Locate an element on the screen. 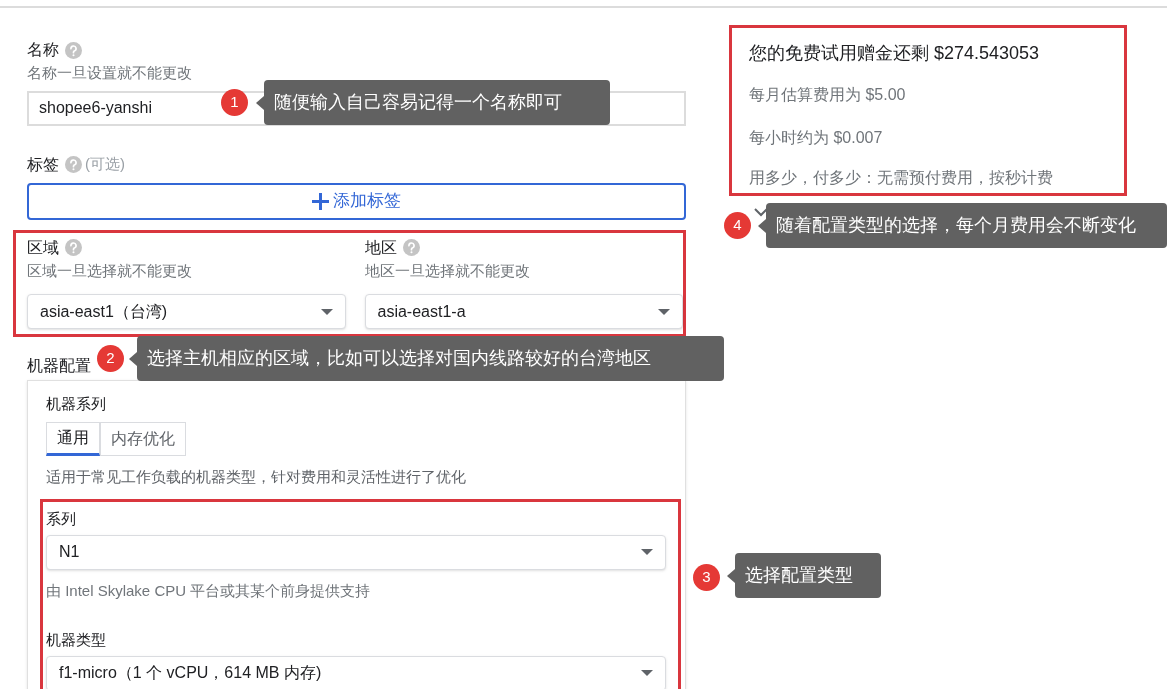  field-label: 机器系列 is located at coordinates (76, 404).